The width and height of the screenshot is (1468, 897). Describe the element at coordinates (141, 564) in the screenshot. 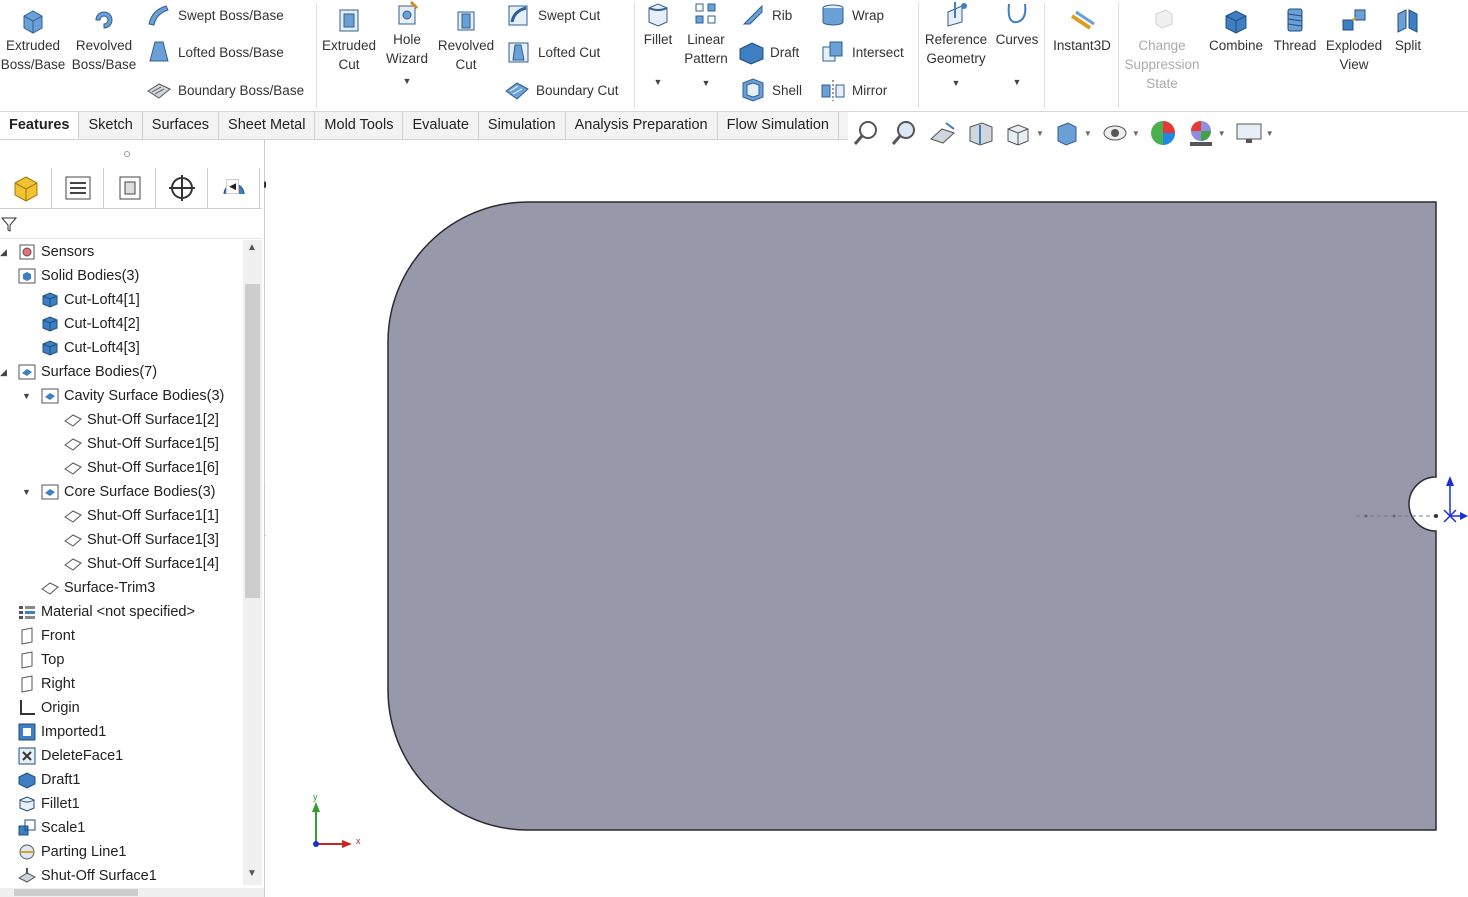

I see `tree-item-shut-off-surface1-4: Shut-Off Surface1[4]` at that location.